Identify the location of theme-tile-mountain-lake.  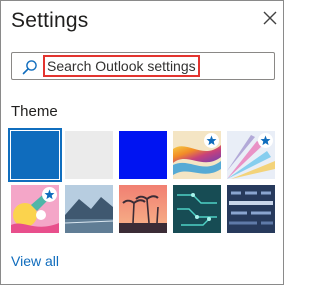
(89, 209).